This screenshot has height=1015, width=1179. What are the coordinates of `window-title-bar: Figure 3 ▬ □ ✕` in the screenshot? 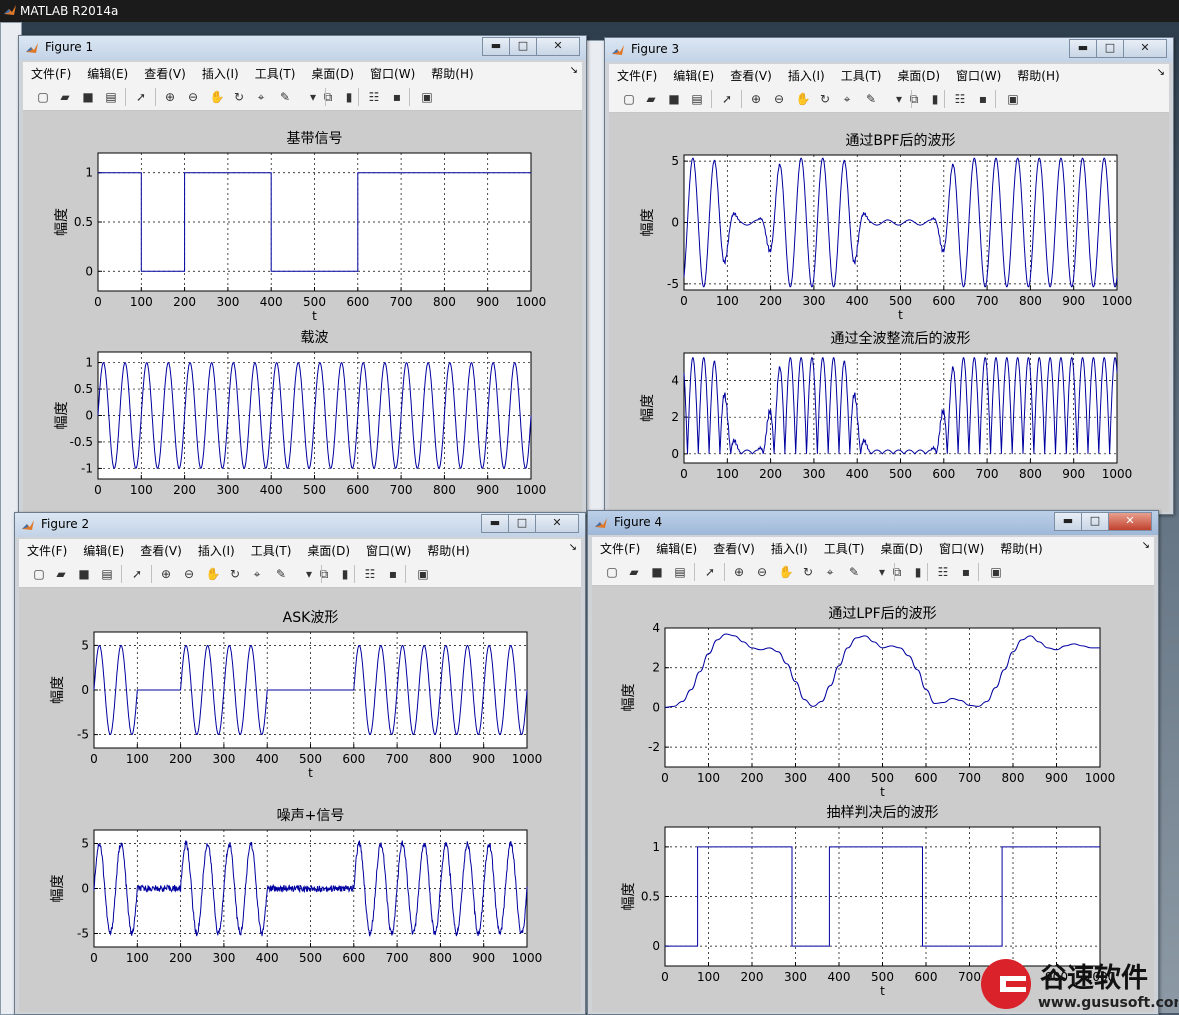 It's located at (889, 50).